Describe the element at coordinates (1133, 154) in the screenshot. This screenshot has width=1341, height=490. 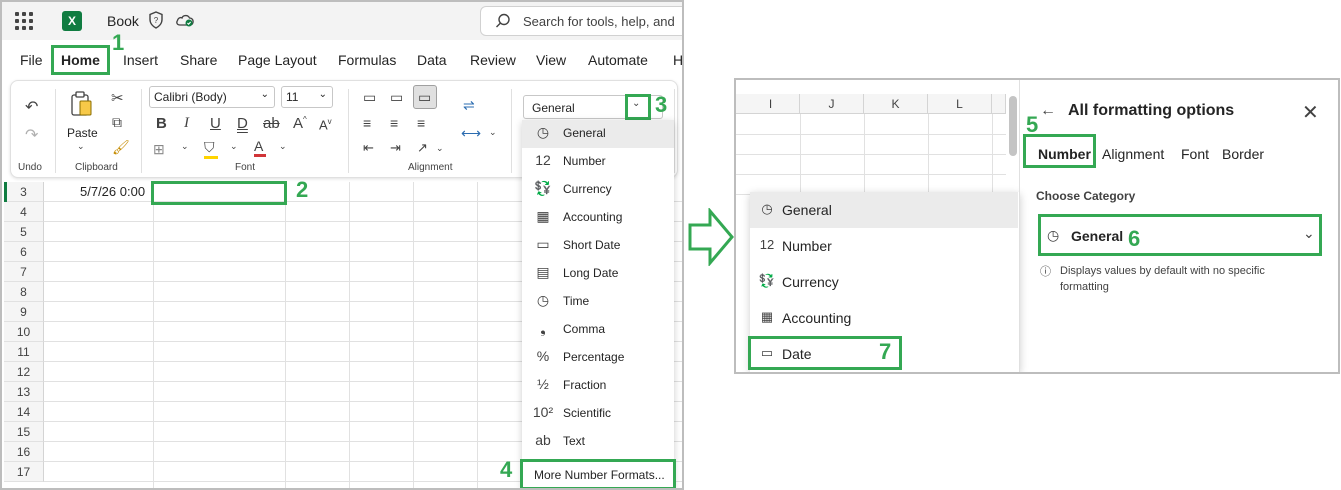
I see `pane-tab-alignment: Alignment` at that location.